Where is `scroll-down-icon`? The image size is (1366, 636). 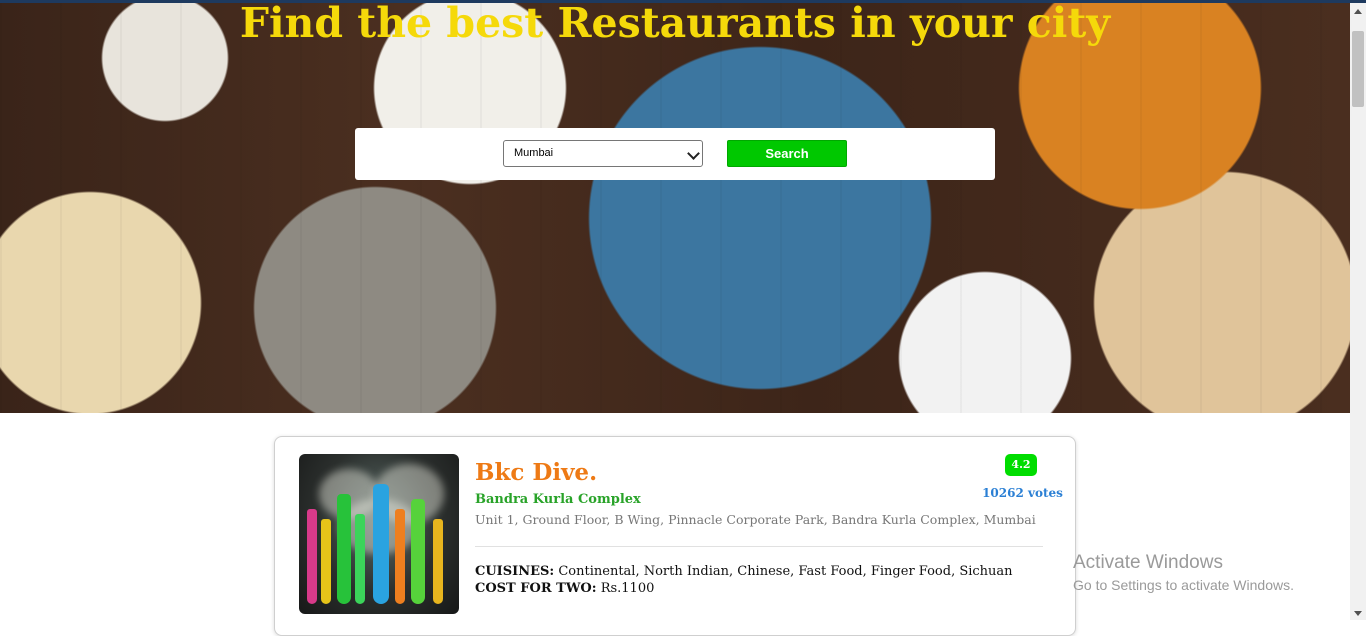
scroll-down-icon is located at coordinates (1358, 613).